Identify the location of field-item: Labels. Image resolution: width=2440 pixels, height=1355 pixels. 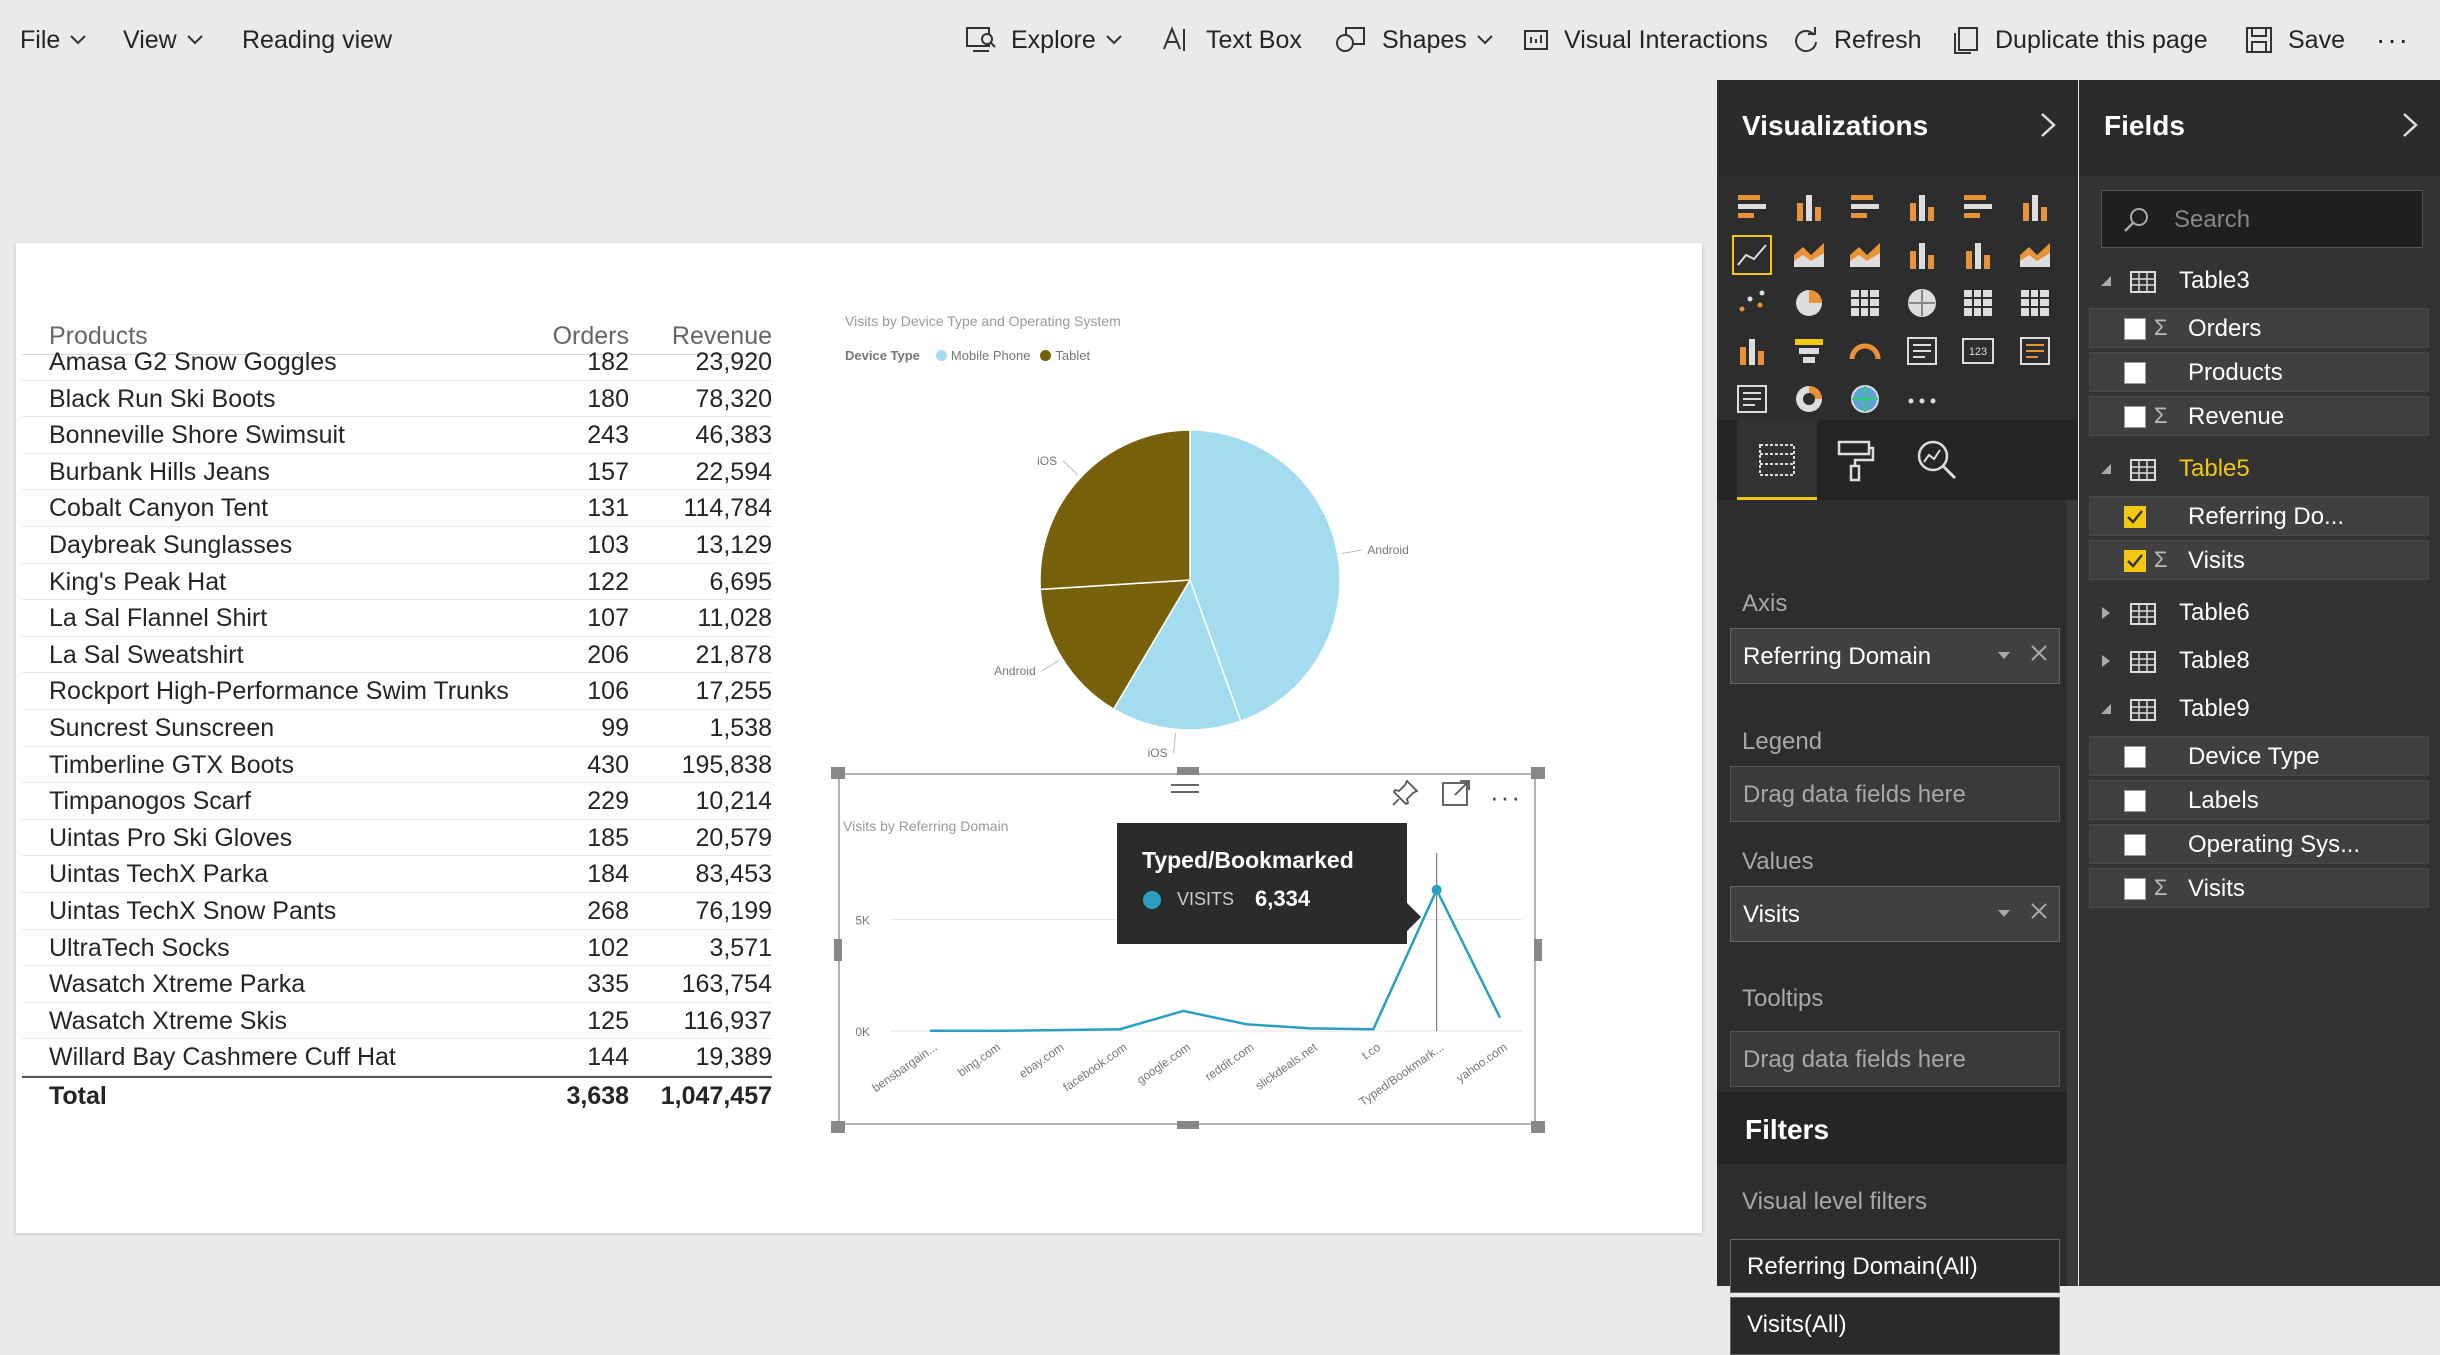
(2259, 800).